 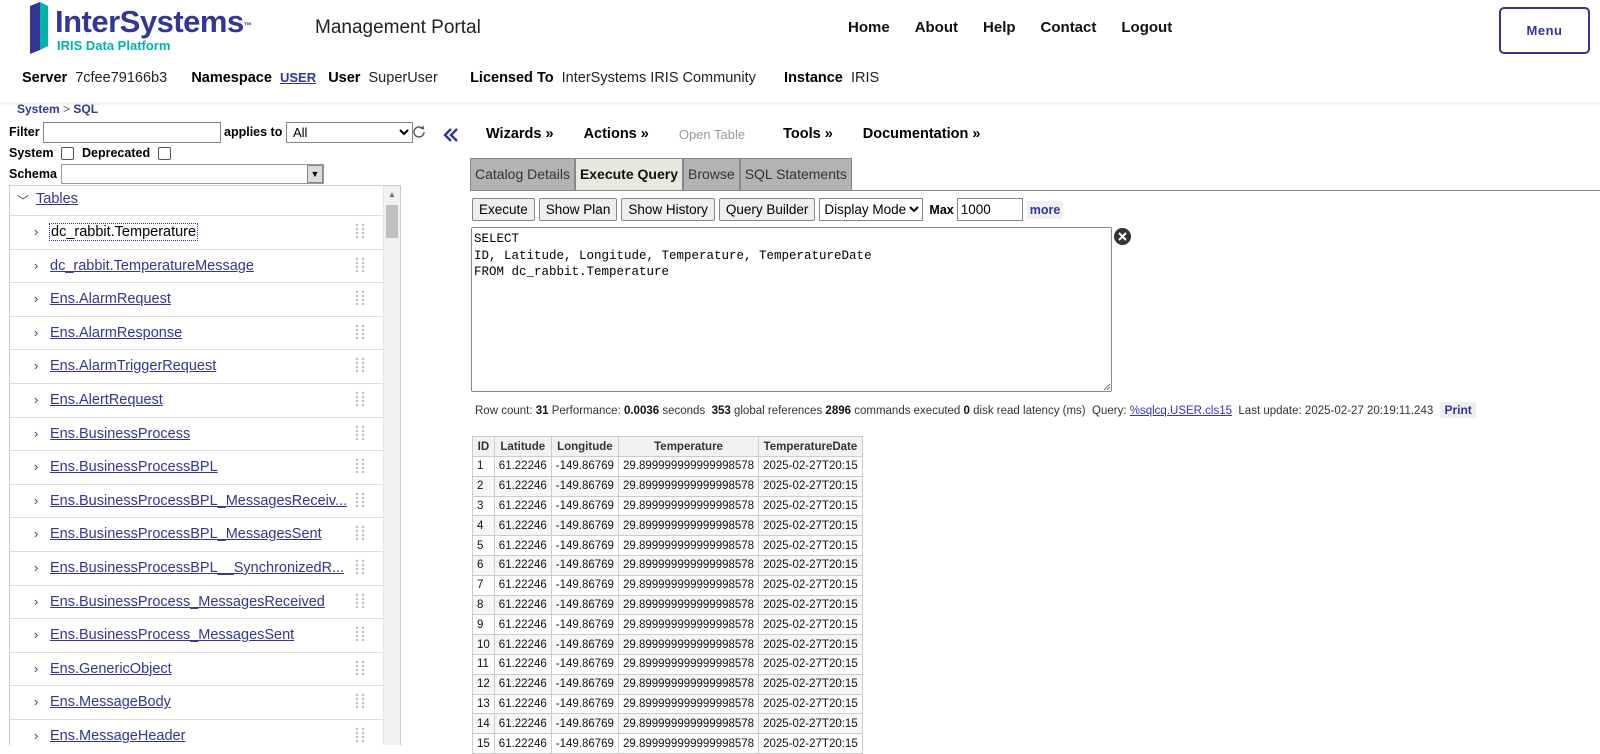 I want to click on tree-item: › Ens.GenericObject, so click(x=197, y=668).